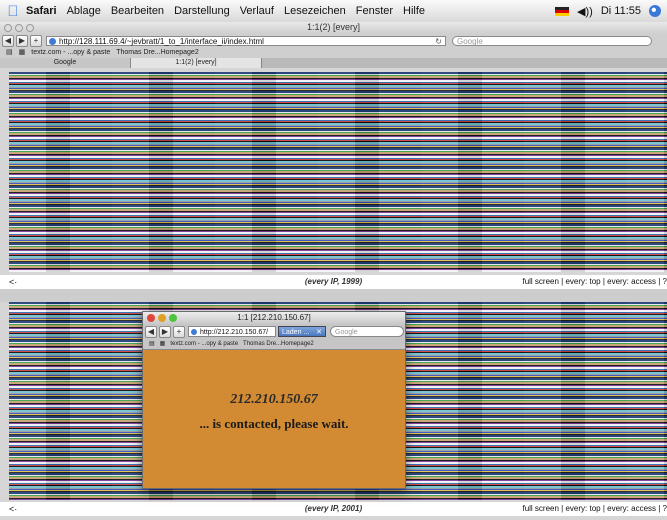  I want to click on popup-minimize-icon, so click(162, 318).